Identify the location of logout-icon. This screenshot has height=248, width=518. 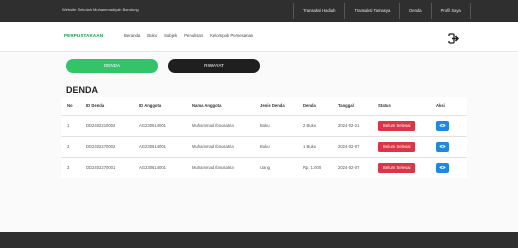
(454, 37).